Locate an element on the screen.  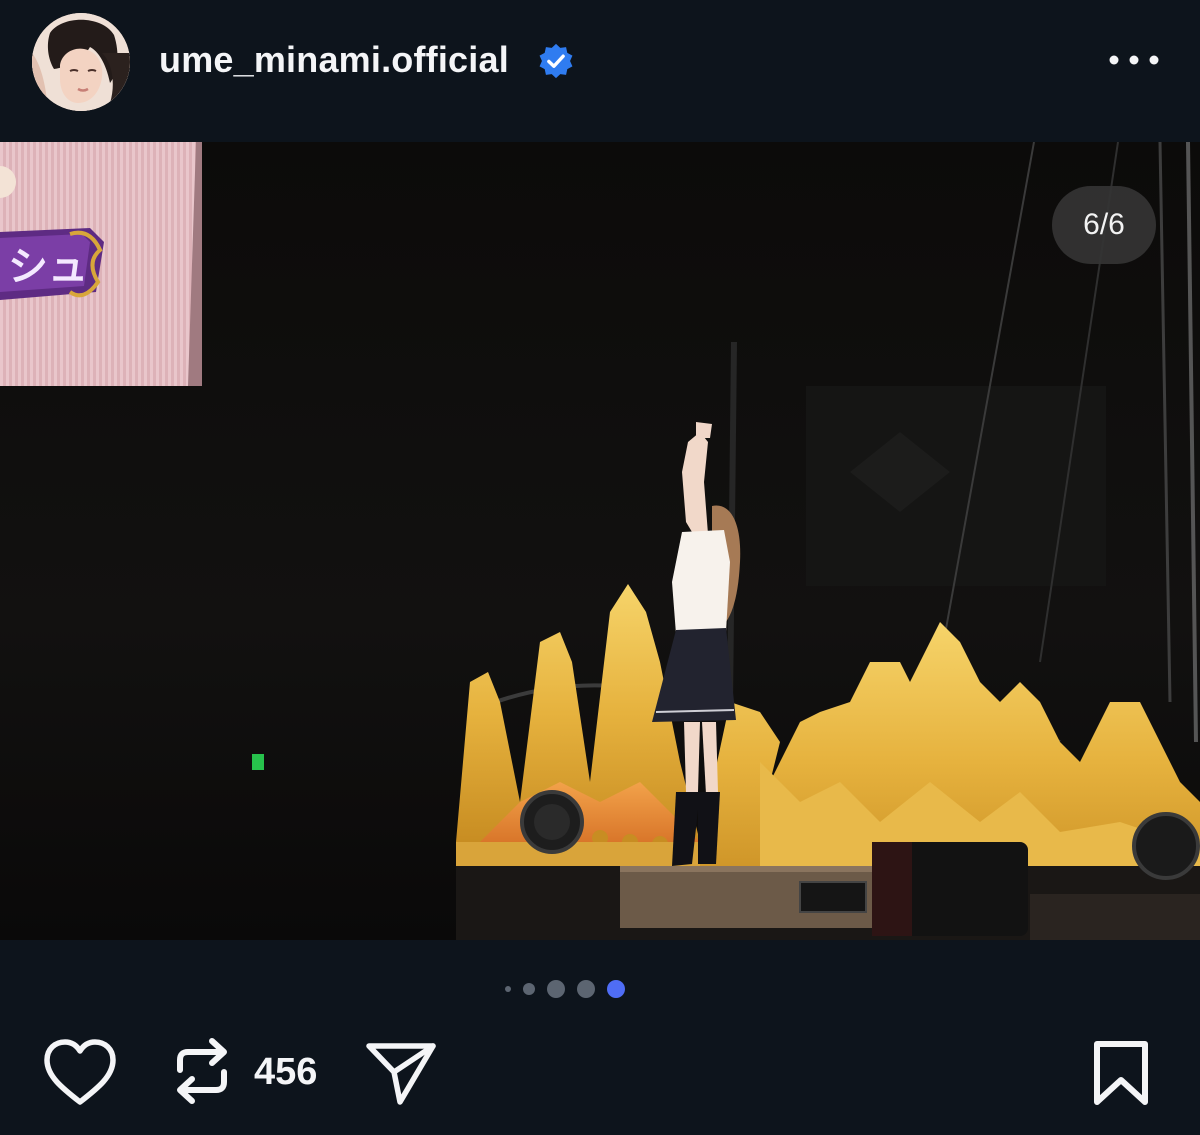
username: ume_minami.official is located at coordinates (334, 60).